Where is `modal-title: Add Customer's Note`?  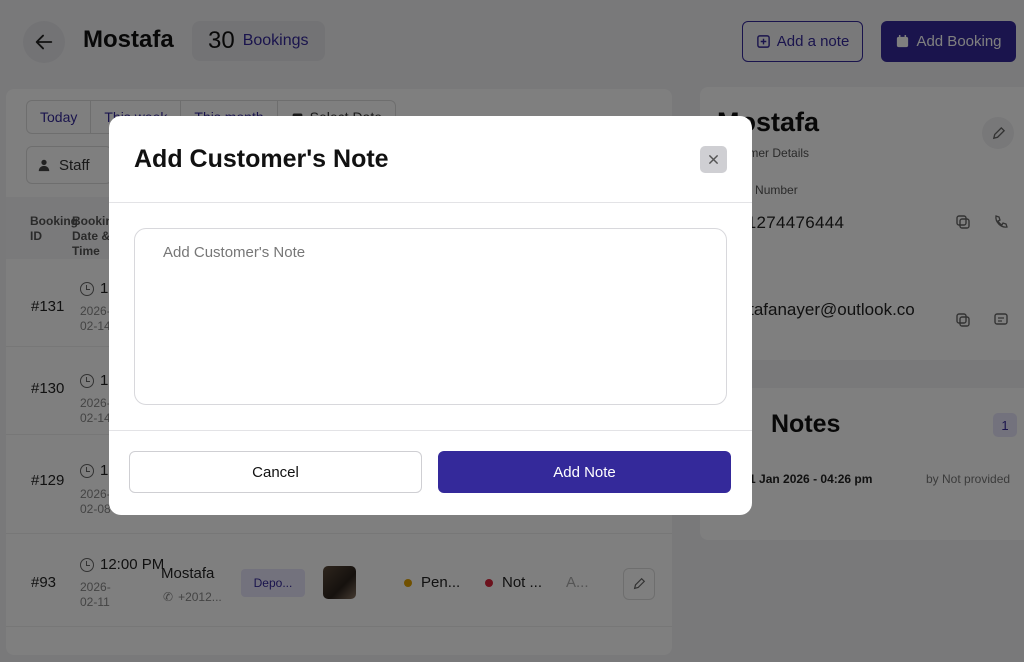
modal-title: Add Customer's Note is located at coordinates (261, 159).